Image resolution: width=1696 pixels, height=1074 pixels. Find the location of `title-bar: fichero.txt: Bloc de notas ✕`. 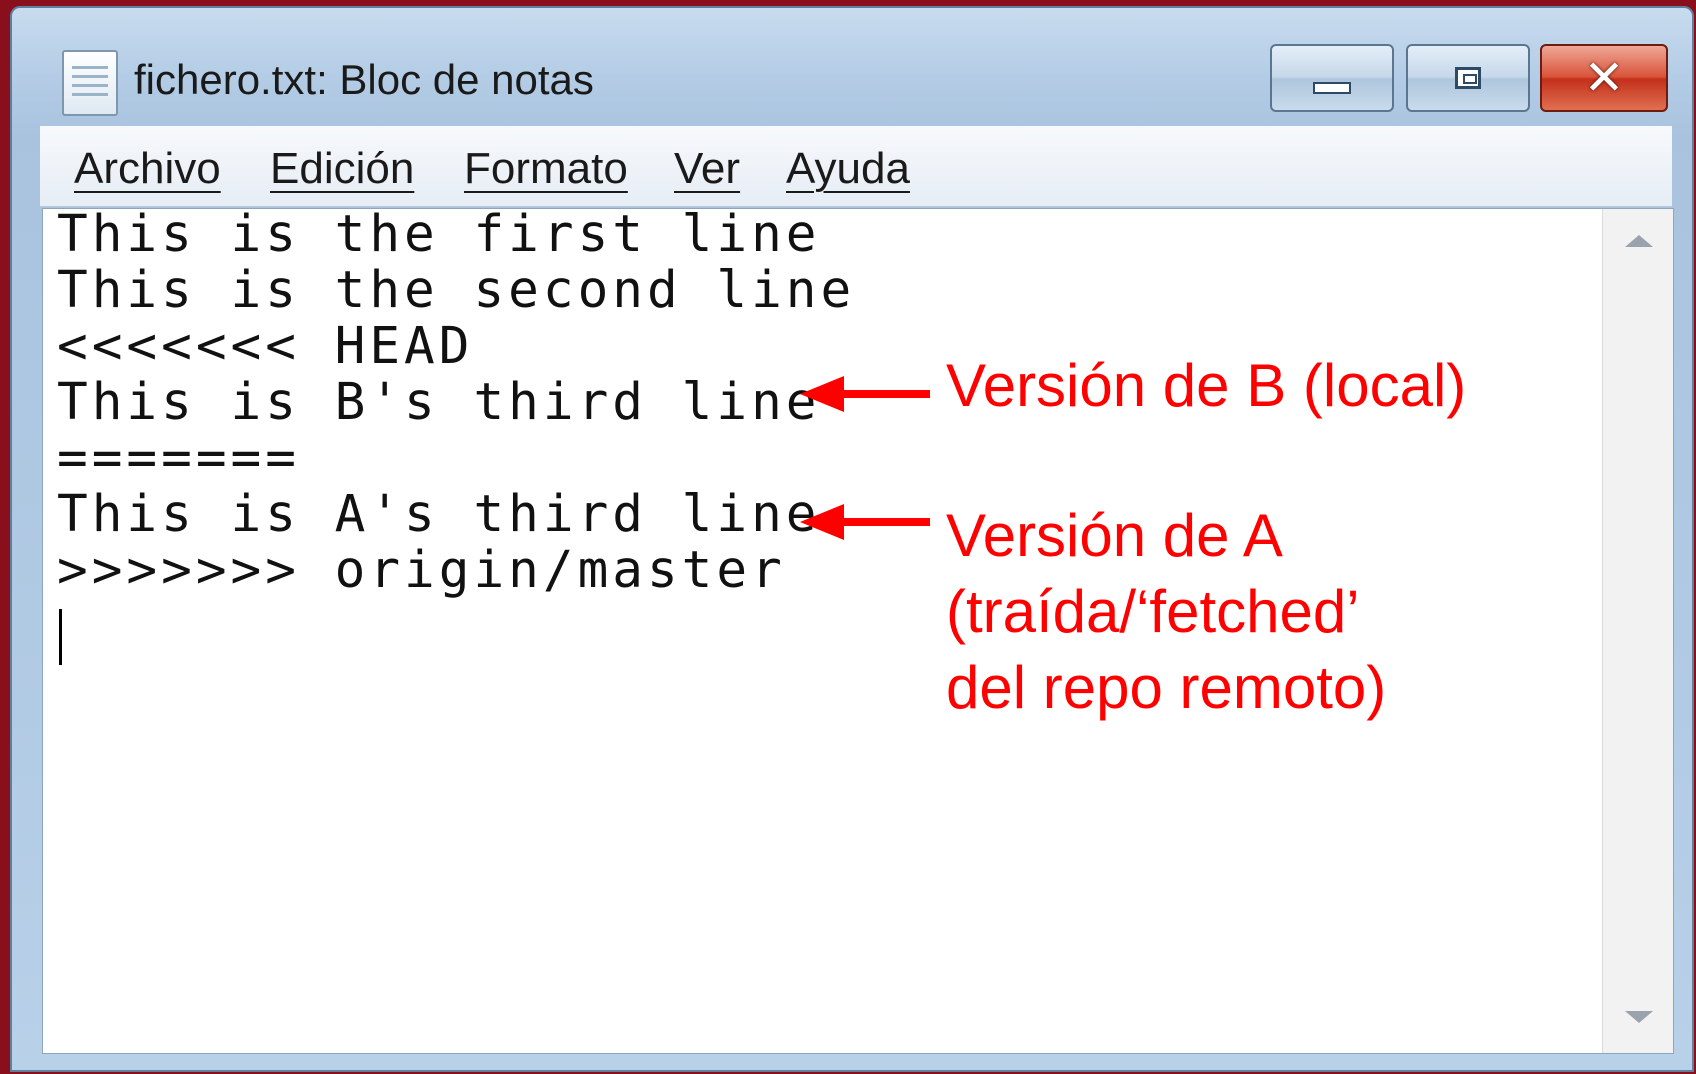

title-bar: fichero.txt: Bloc de notas ✕ is located at coordinates (852, 67).